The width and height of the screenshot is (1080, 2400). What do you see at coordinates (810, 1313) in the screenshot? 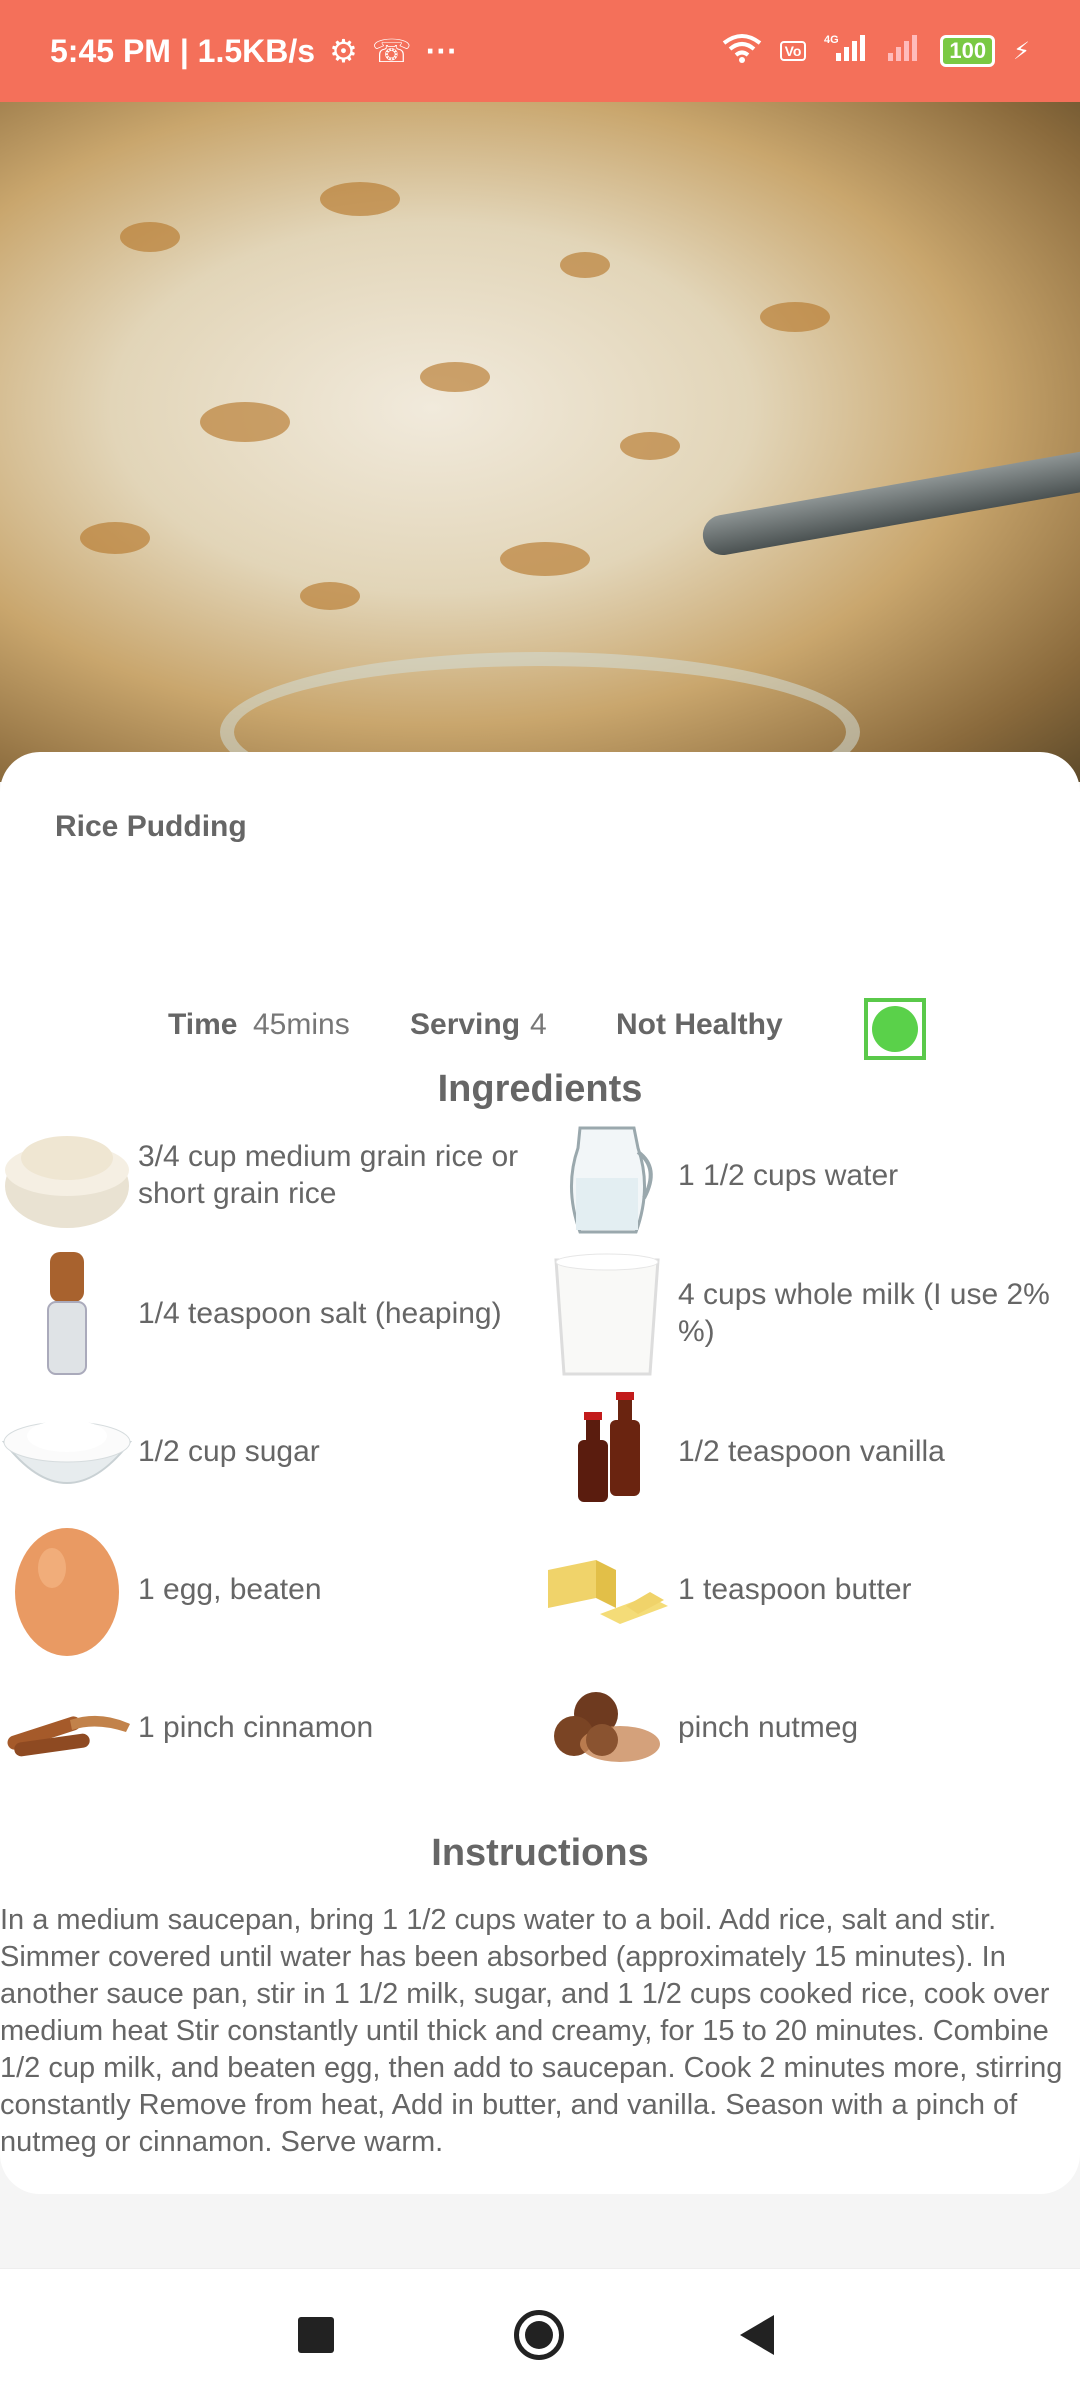
I see `ingredient-item: 4 cups whole milk (I use 2% %)` at bounding box center [810, 1313].